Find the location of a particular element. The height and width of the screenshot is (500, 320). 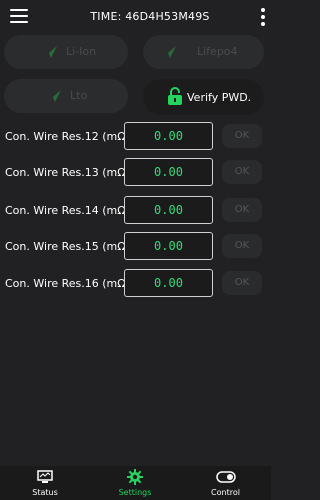

chemistry-button-label: Lto is located at coordinates (79, 95).